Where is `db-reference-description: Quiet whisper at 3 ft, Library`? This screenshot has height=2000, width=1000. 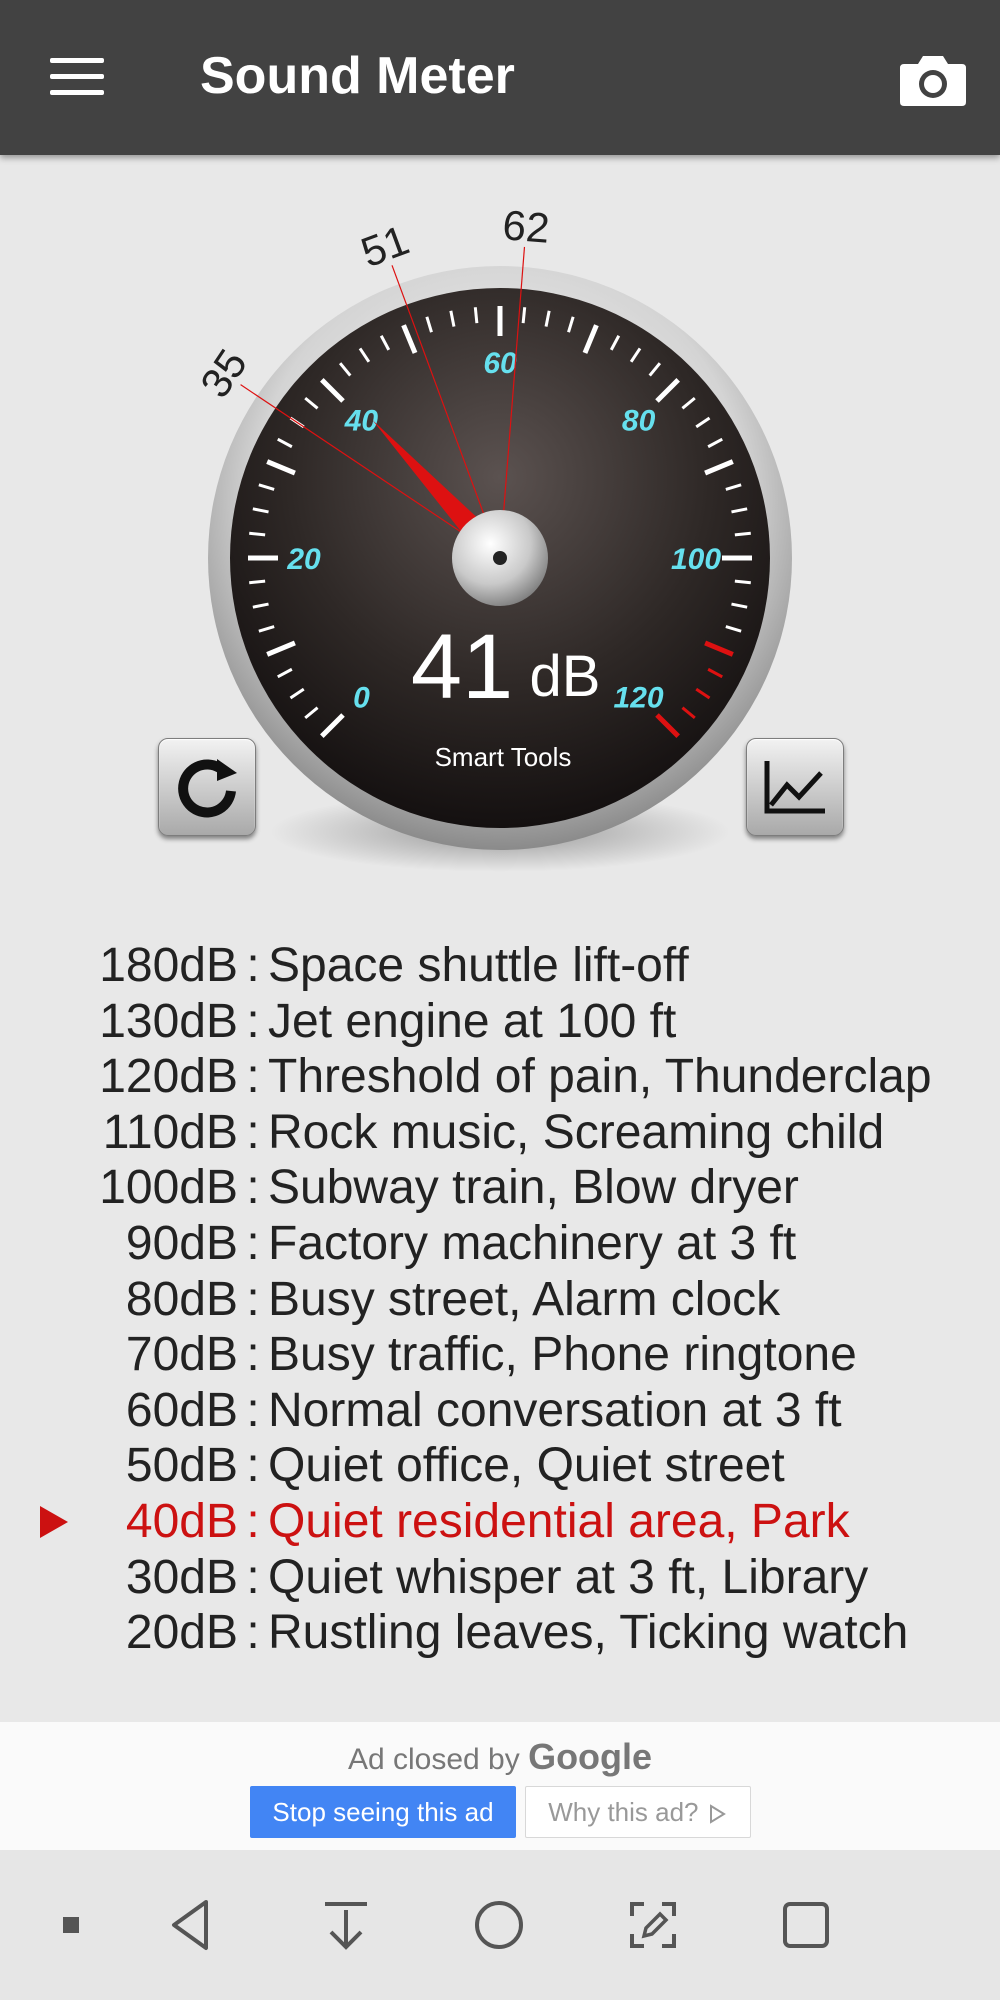 db-reference-description: Quiet whisper at 3 ft, Library is located at coordinates (568, 1577).